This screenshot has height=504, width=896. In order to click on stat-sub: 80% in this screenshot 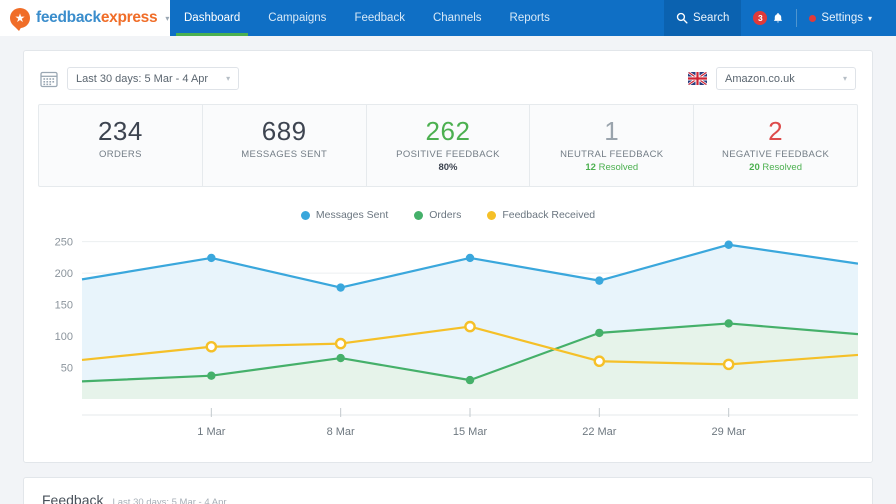, I will do `click(448, 168)`.